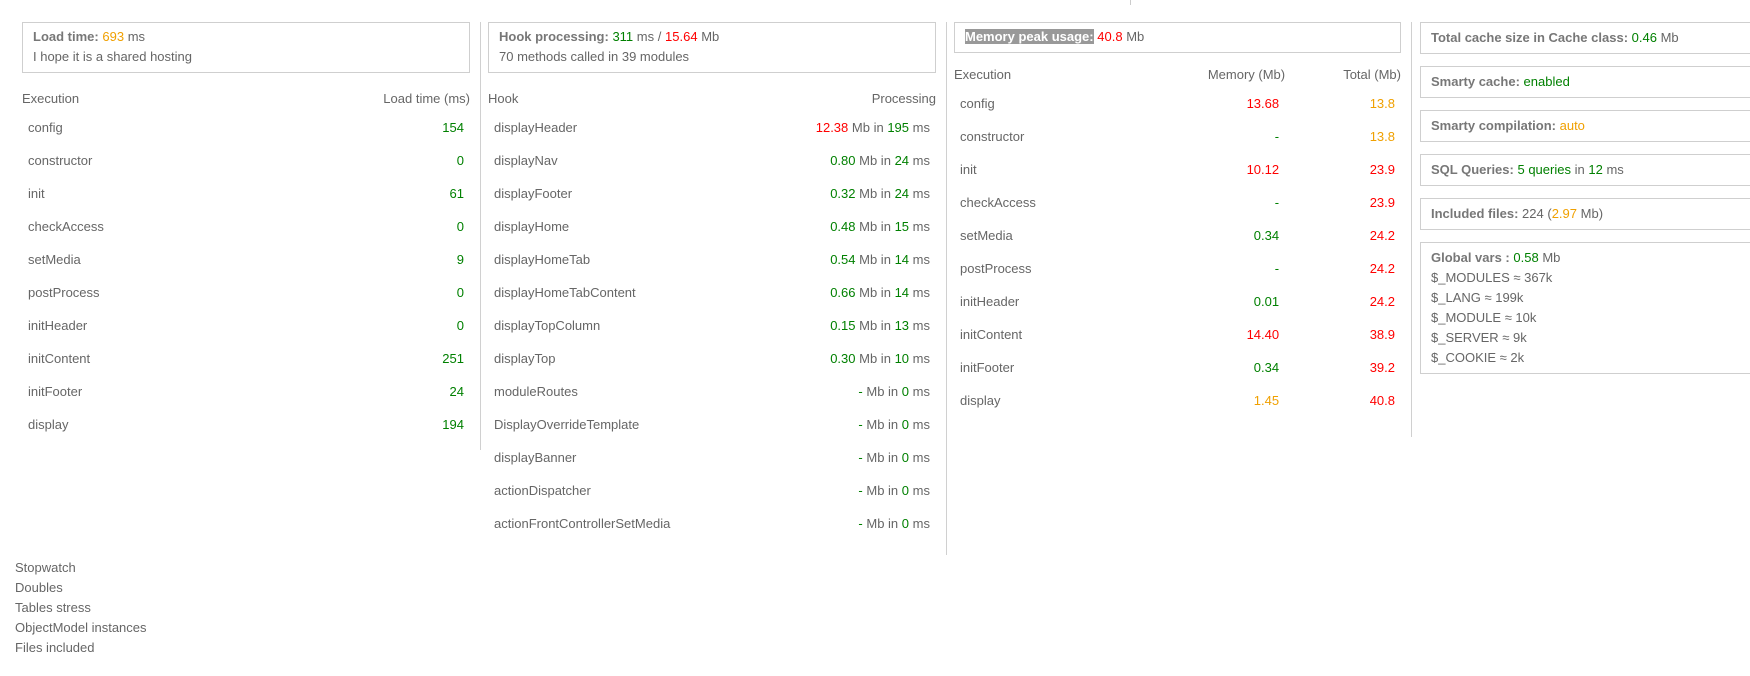 The image size is (1750, 676). I want to click on table-row: init 10.12 23.9, so click(1177, 169).